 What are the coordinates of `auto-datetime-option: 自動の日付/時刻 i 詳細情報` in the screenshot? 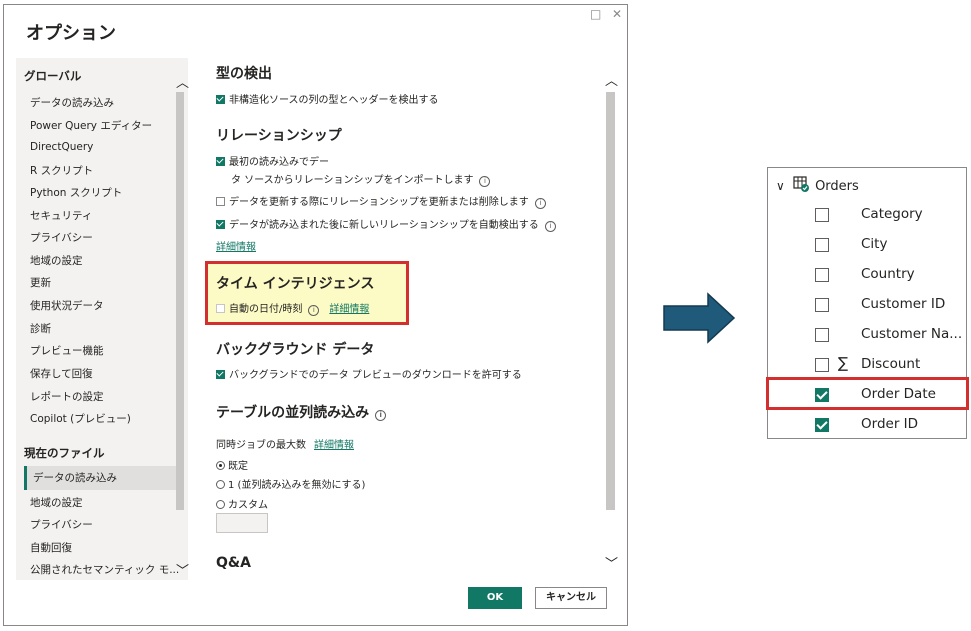 It's located at (292, 308).